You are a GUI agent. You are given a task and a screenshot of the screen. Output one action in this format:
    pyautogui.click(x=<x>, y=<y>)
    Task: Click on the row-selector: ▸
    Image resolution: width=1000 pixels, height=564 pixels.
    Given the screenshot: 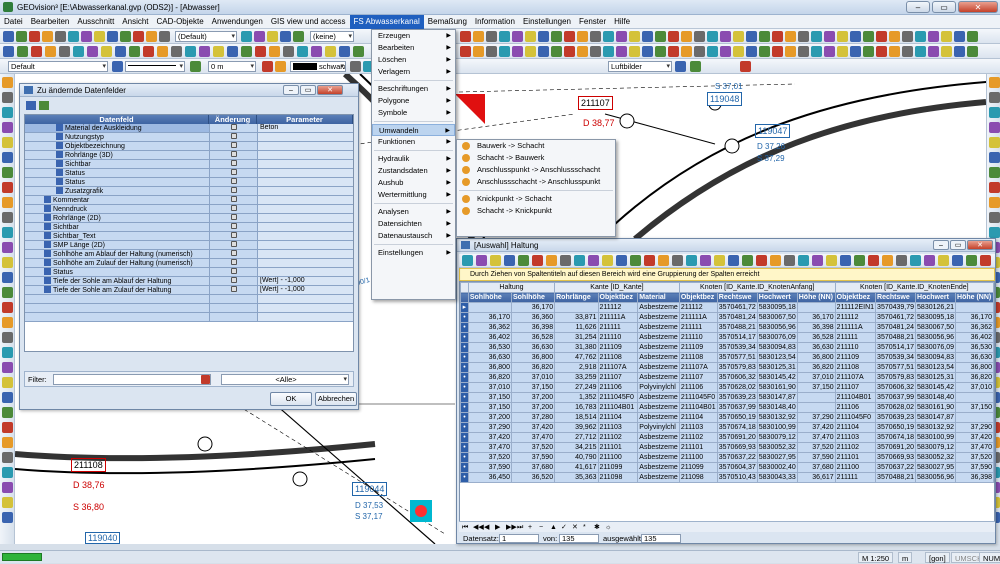 What is the action you would take?
    pyautogui.click(x=464, y=307)
    